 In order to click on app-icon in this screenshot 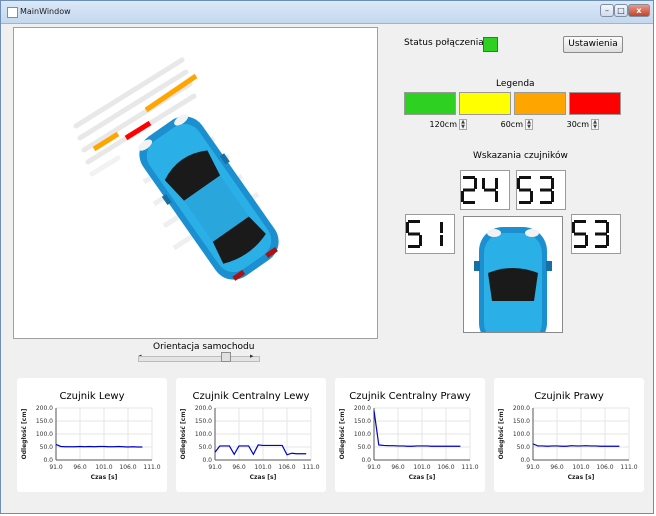, I will do `click(12, 12)`.